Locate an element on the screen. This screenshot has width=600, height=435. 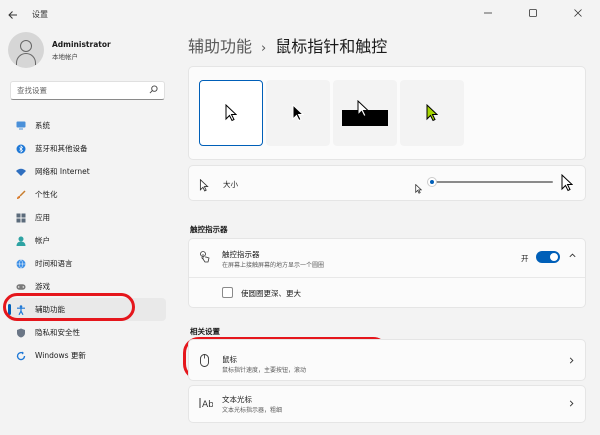
sidebar-item-accessibility: 辅助功能 is located at coordinates (87, 309).